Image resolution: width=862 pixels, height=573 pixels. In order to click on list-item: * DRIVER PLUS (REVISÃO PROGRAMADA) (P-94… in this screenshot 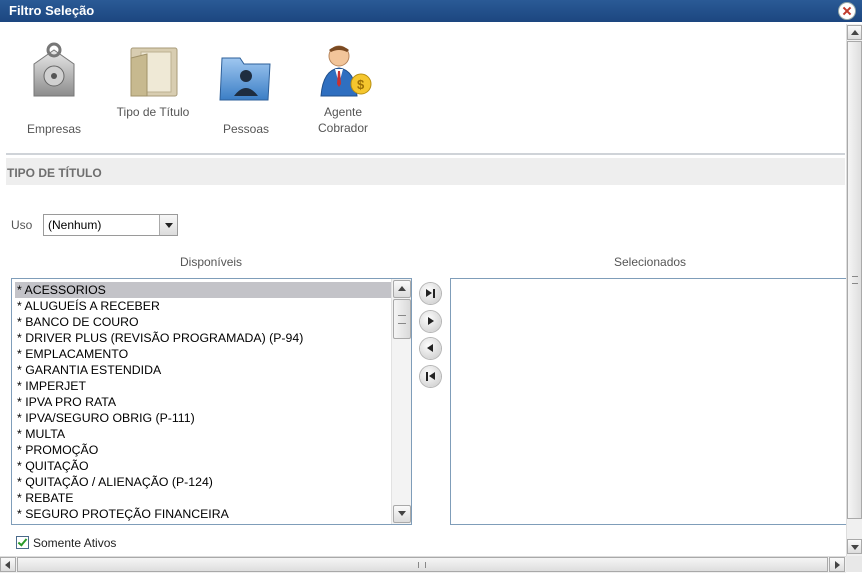, I will do `click(203, 338)`.